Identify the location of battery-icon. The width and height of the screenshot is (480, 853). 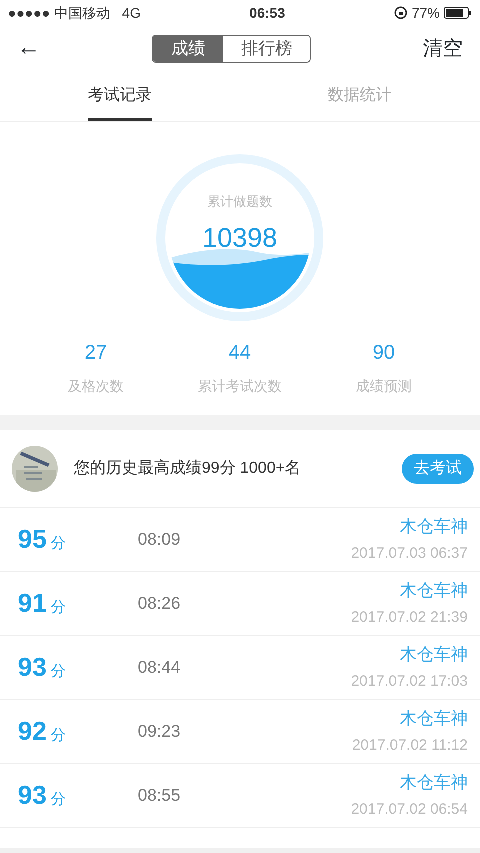
(458, 13).